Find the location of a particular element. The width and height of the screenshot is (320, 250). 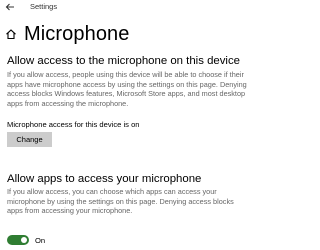

title-bar: Settings is located at coordinates (125, 7).